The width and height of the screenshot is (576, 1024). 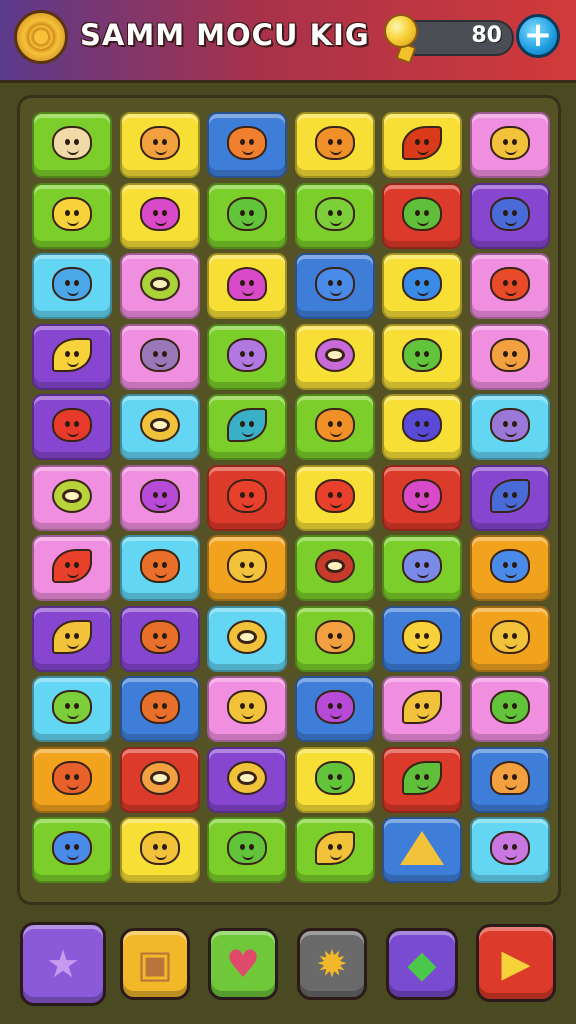 I want to click on tile-r4-c5, so click(x=422, y=356).